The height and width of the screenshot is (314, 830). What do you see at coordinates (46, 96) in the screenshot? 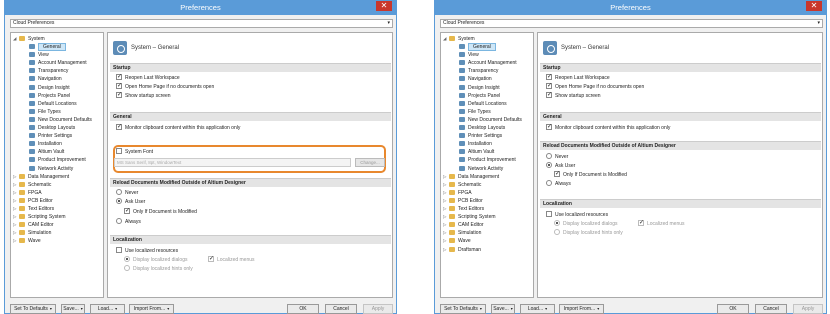
I see `tree-item: Projects Panel` at bounding box center [46, 96].